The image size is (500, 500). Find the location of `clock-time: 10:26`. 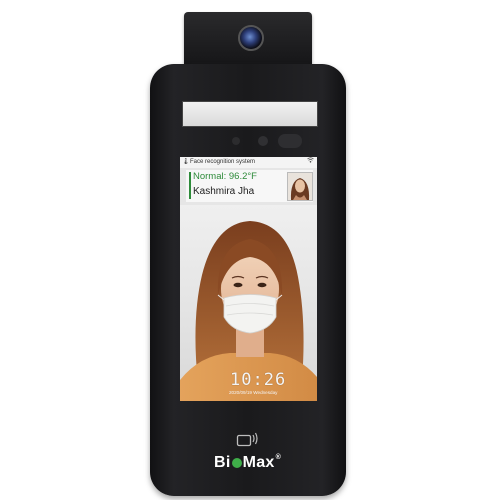

clock-time: 10:26 is located at coordinates (258, 380).